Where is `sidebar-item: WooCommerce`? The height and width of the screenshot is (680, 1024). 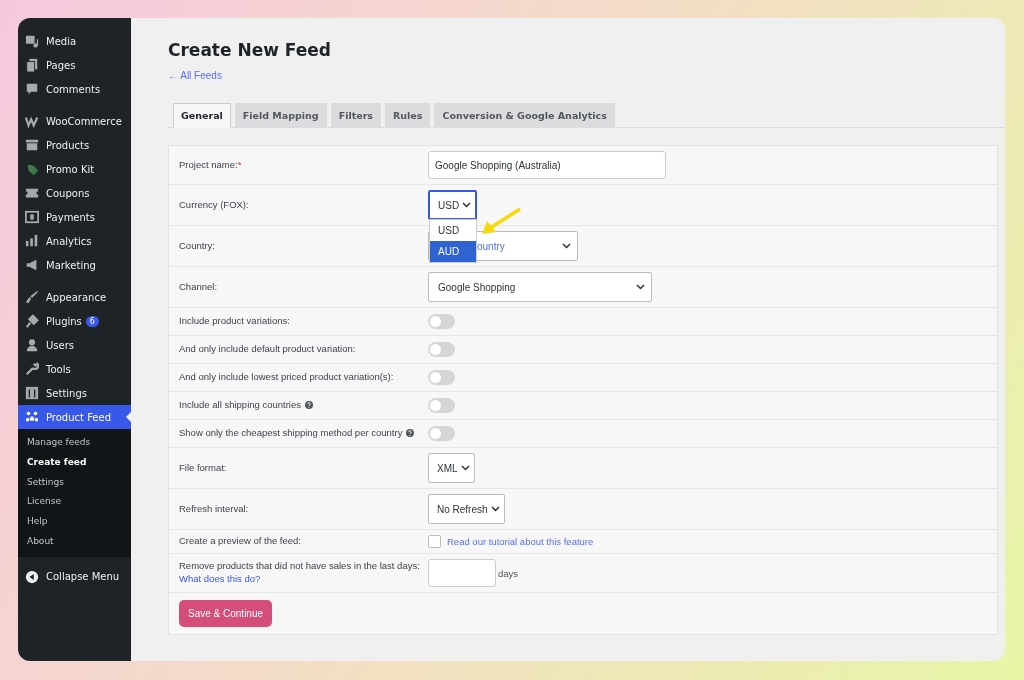
sidebar-item: WooCommerce is located at coordinates (74, 121).